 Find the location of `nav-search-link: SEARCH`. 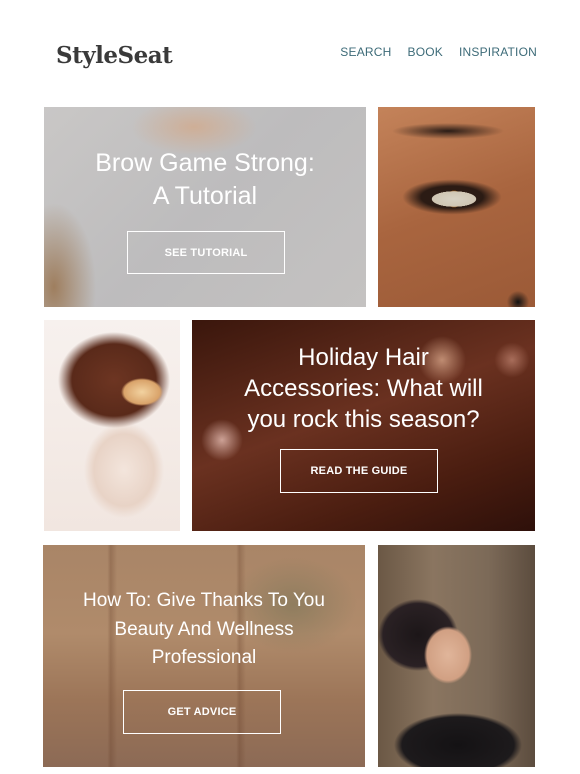

nav-search-link: SEARCH is located at coordinates (365, 52).